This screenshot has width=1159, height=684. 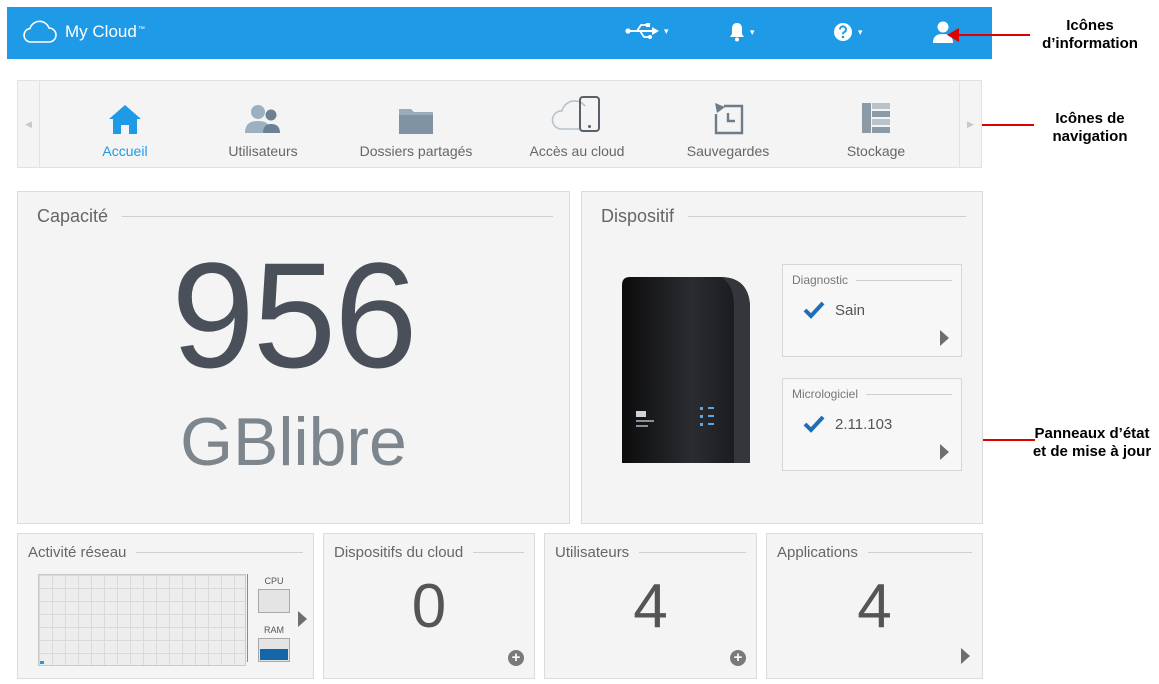 I want to click on firmware-panel: Micrologiciel 2.11.103, so click(x=872, y=424).